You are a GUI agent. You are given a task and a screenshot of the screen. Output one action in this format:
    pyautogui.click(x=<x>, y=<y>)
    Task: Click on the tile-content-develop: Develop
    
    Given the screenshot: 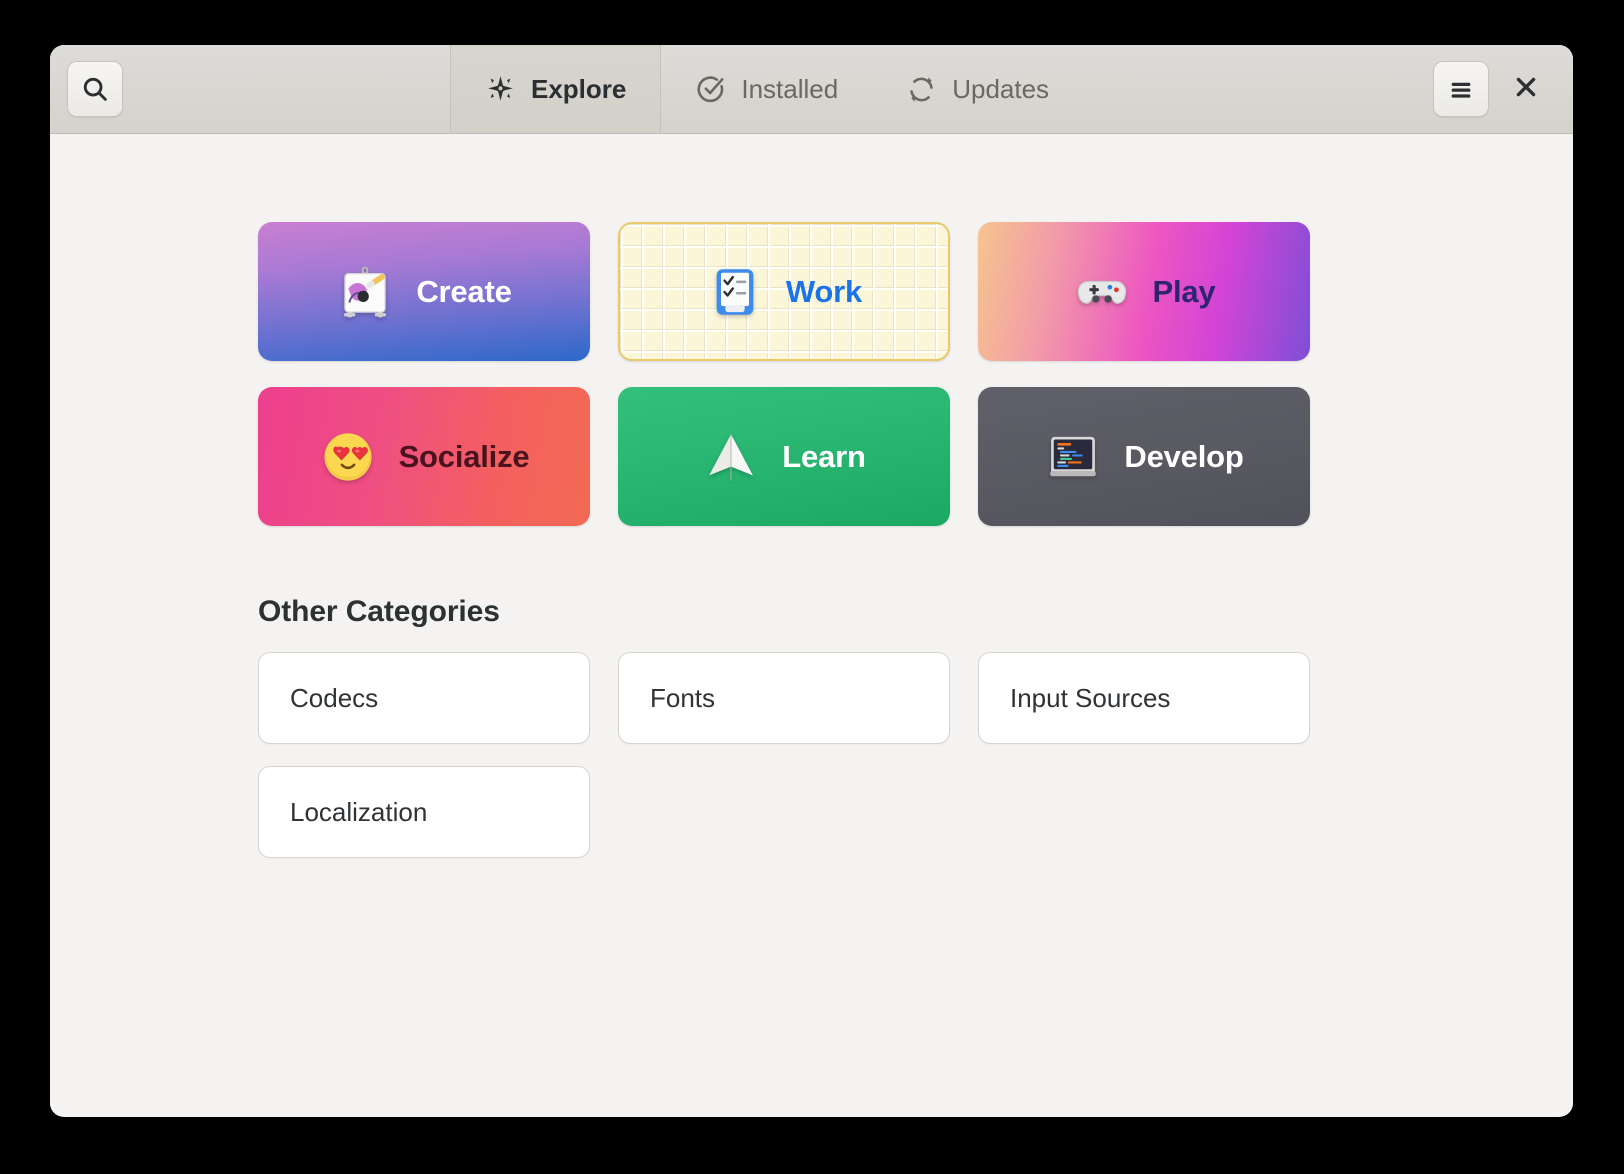 What is the action you would take?
    pyautogui.click(x=1144, y=457)
    